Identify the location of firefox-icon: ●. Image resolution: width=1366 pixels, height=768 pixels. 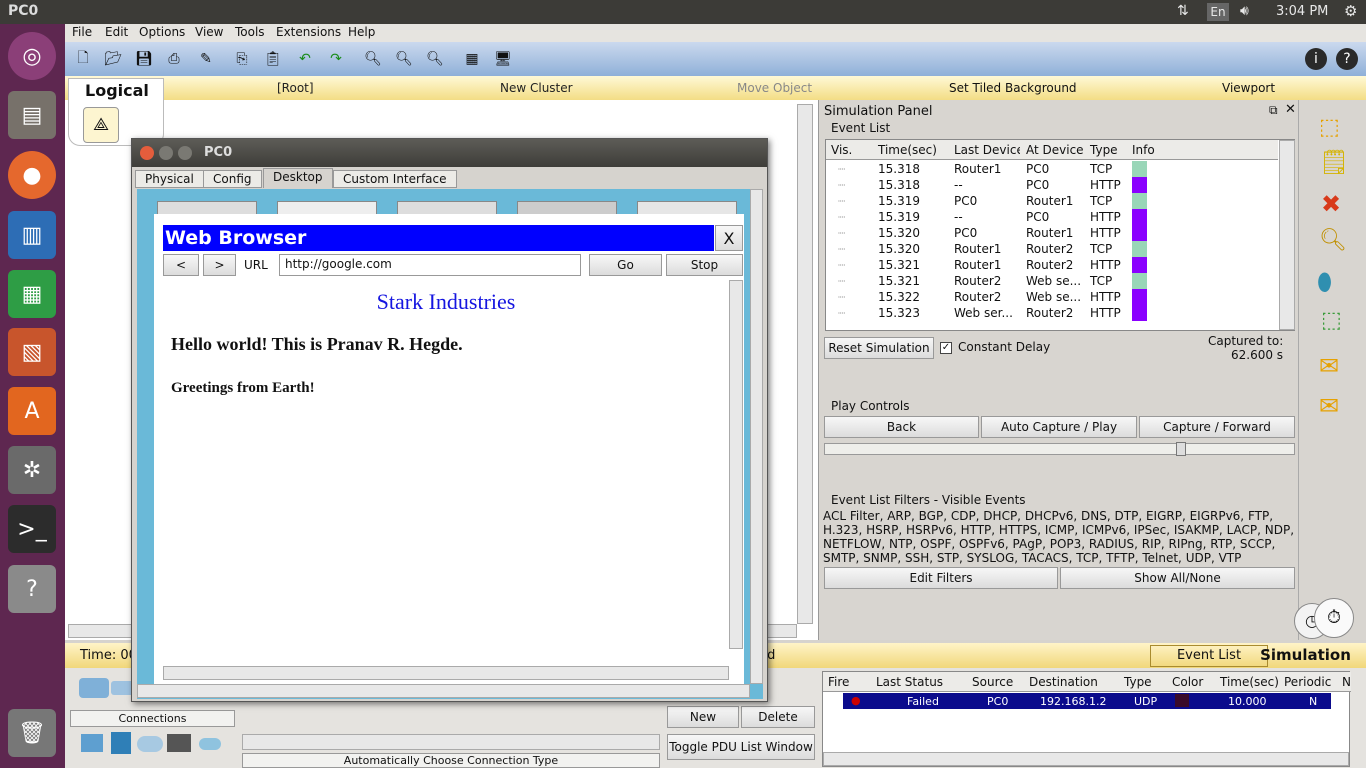
(32, 175).